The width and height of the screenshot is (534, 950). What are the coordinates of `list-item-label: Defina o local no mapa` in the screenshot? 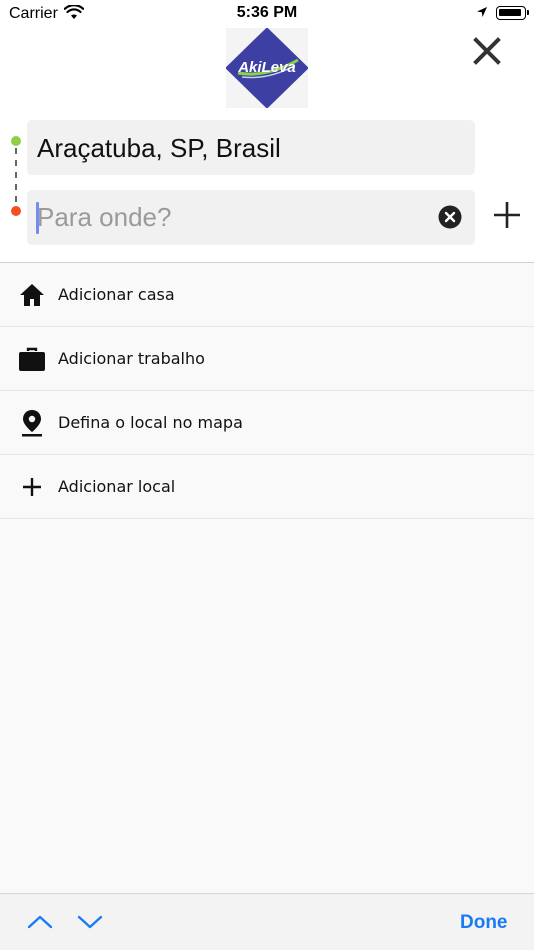 It's located at (150, 422).